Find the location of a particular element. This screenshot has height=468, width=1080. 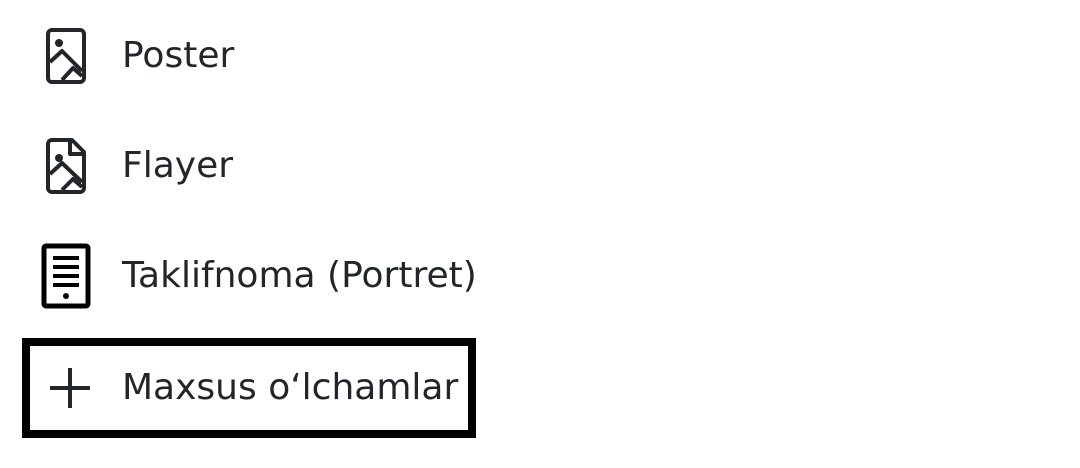

menu-item-label: Maxsus o‘lchamlar is located at coordinates (290, 387).